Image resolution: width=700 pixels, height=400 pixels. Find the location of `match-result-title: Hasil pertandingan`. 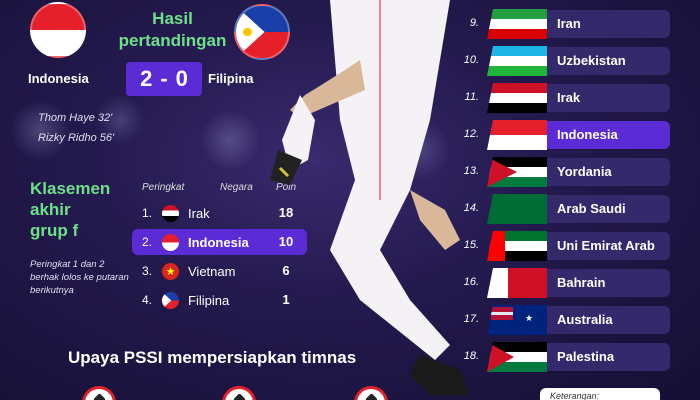

match-result-title: Hasil pertandingan is located at coordinates (172, 30).